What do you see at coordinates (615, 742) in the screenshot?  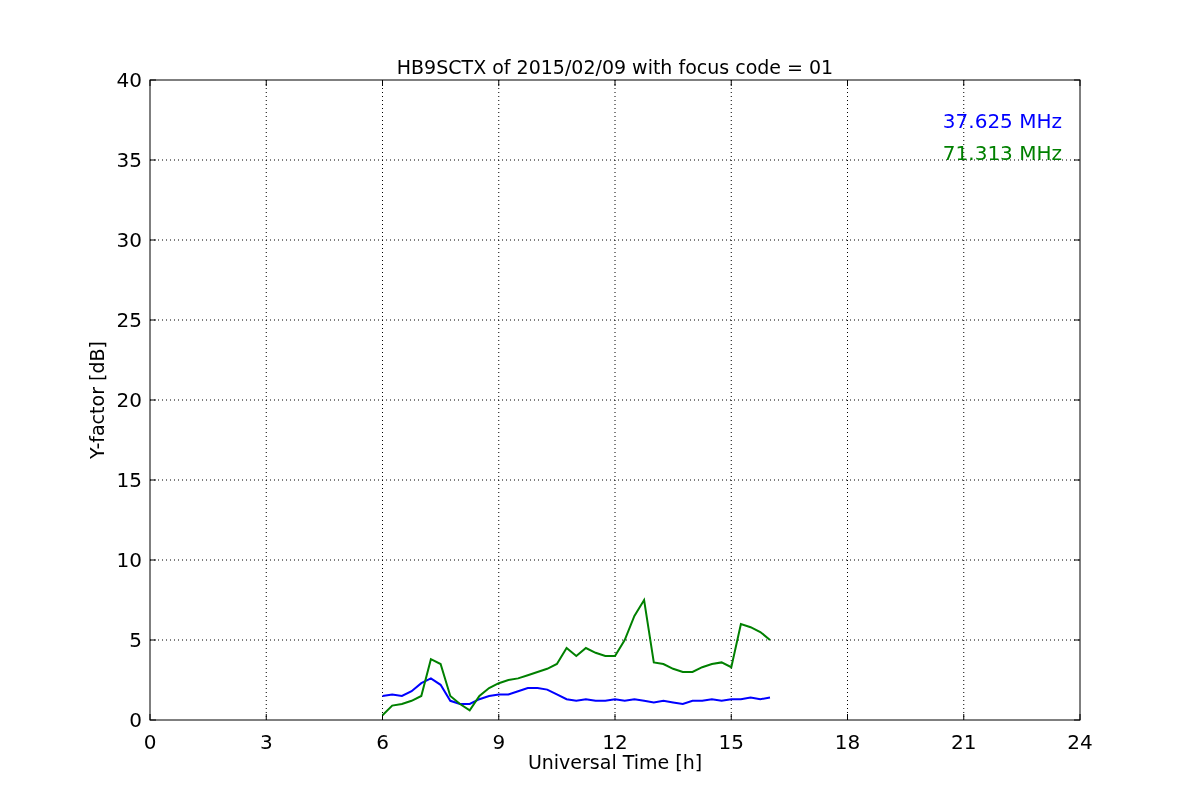 I see `x-tick-label: 12` at bounding box center [615, 742].